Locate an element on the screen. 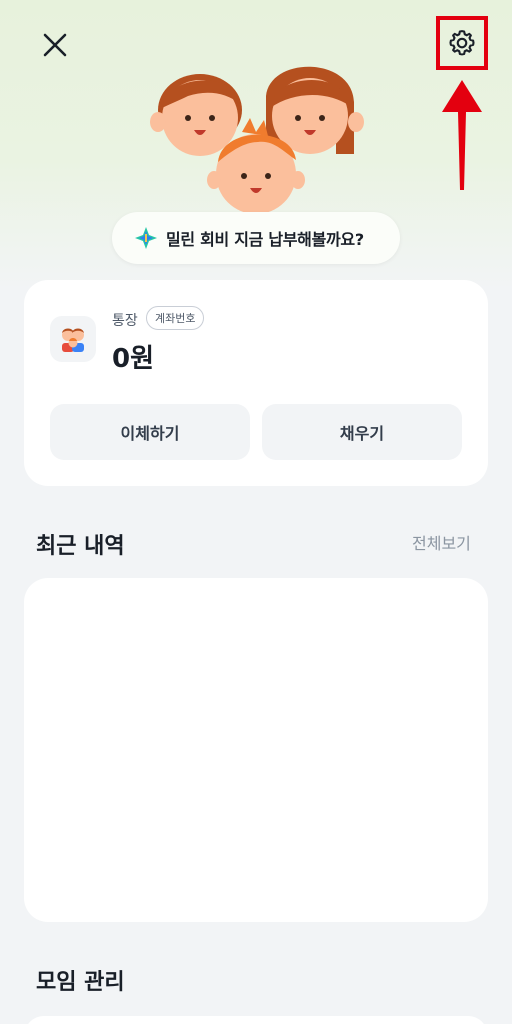  close-icon is located at coordinates (55, 45).